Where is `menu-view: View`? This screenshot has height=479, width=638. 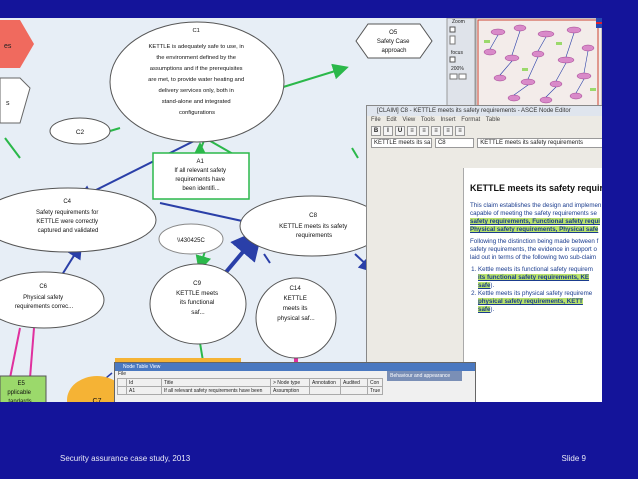
menu-view: View is located at coordinates (408, 120).